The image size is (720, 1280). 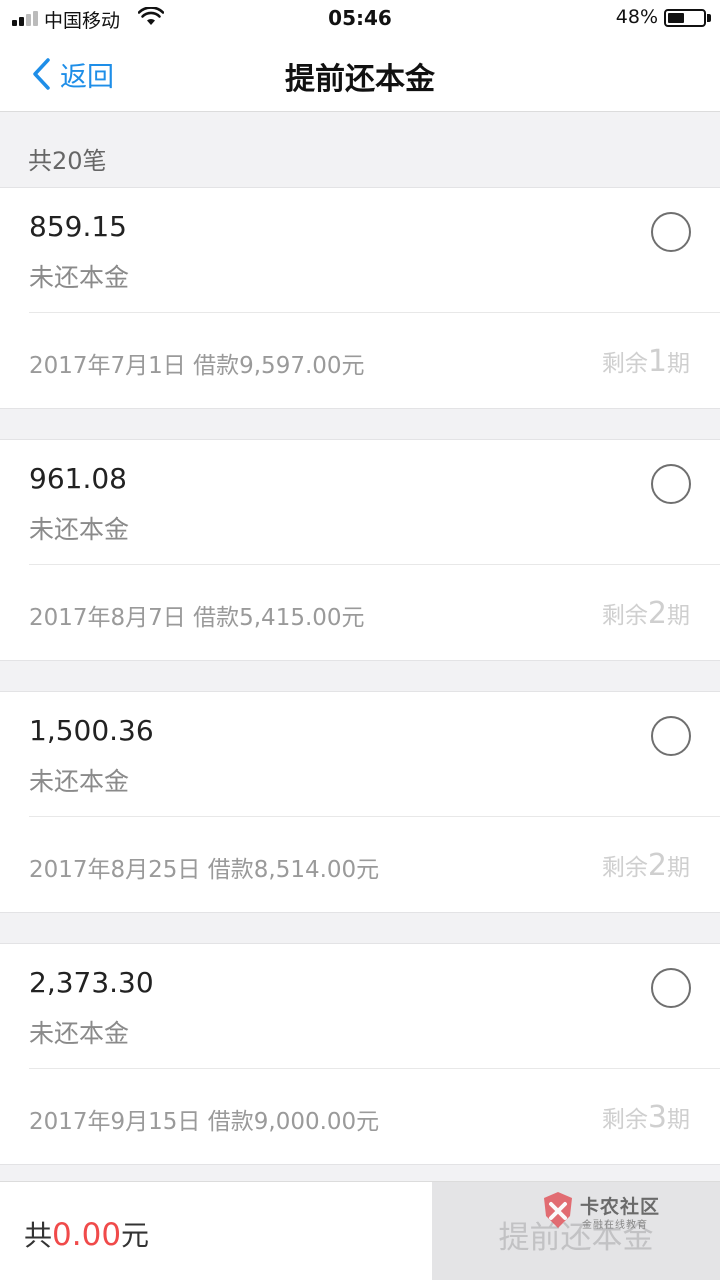 I want to click on remaining-periods: 剩余1期, so click(x=646, y=361).